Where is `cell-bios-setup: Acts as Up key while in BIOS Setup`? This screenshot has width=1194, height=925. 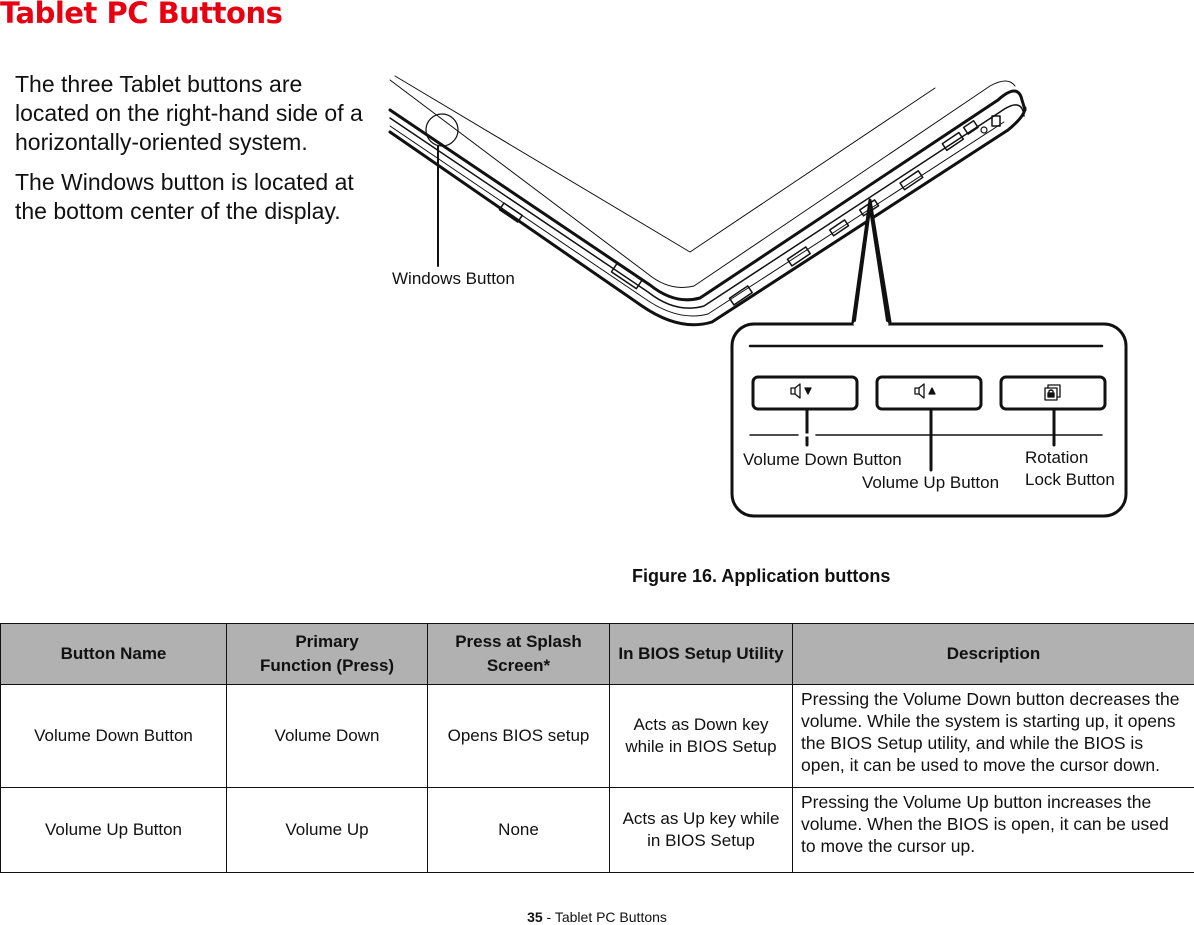 cell-bios-setup: Acts as Up key while in BIOS Setup is located at coordinates (701, 830).